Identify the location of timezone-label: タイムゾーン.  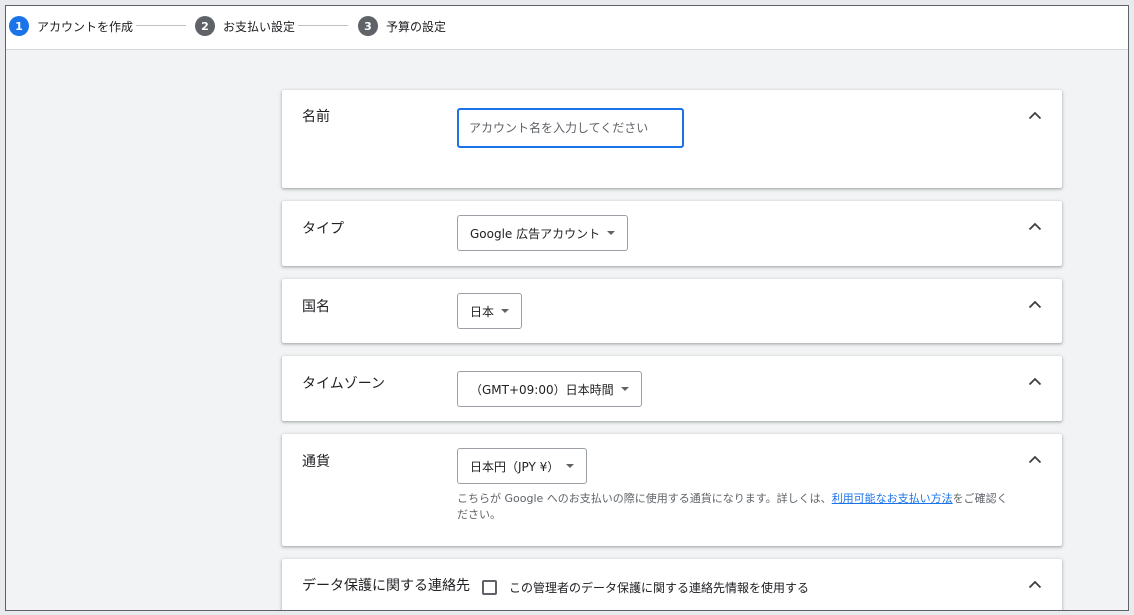
(344, 384).